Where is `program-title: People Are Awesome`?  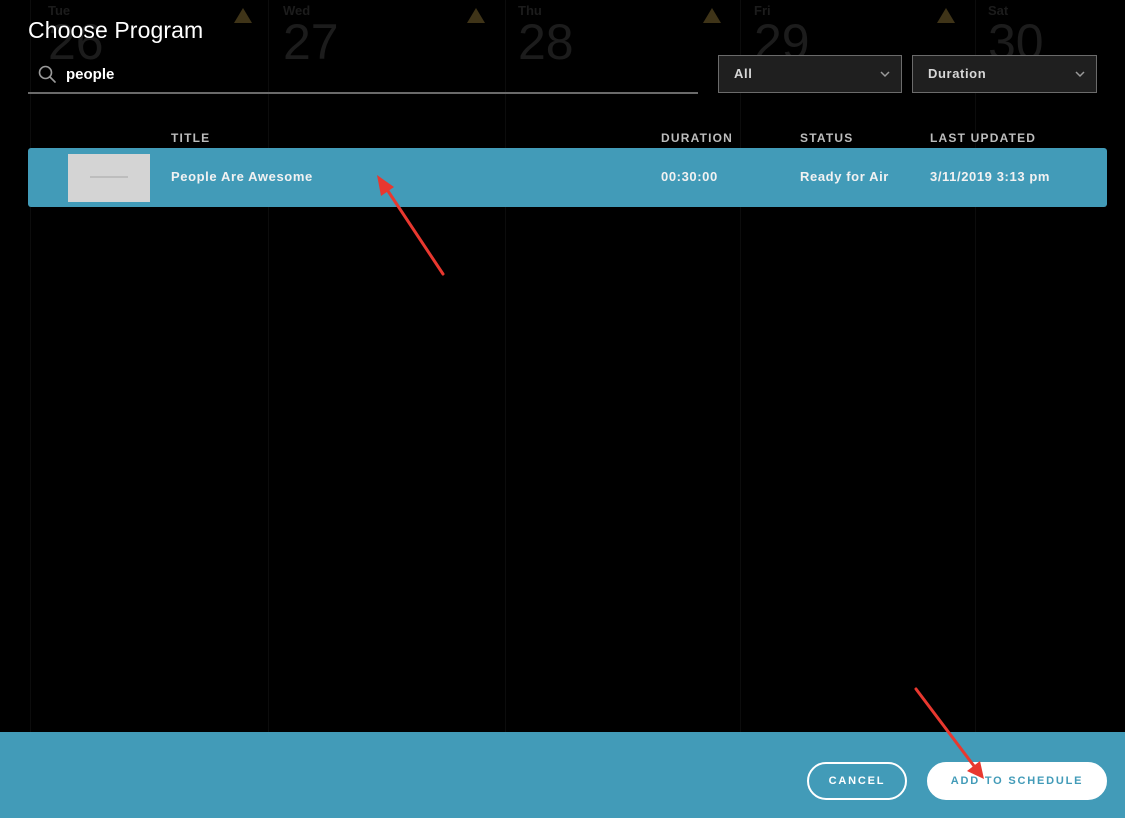 program-title: People Are Awesome is located at coordinates (242, 176).